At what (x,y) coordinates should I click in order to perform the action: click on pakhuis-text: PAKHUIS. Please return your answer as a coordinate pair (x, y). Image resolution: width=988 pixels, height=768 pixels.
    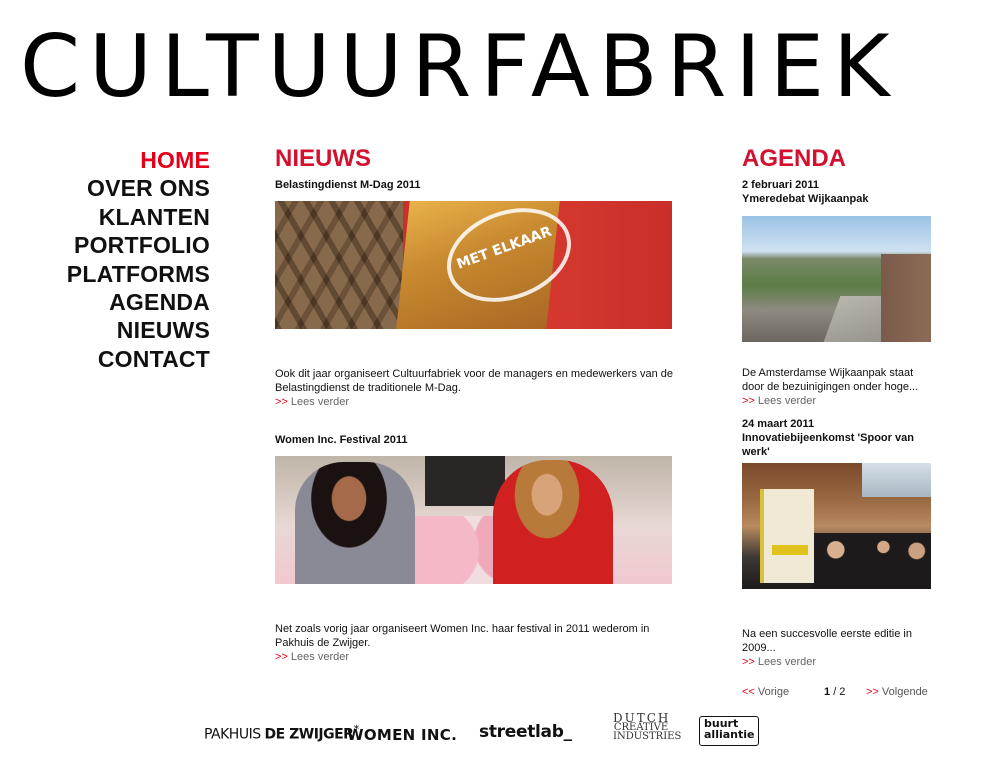
    Looking at the image, I should click on (234, 734).